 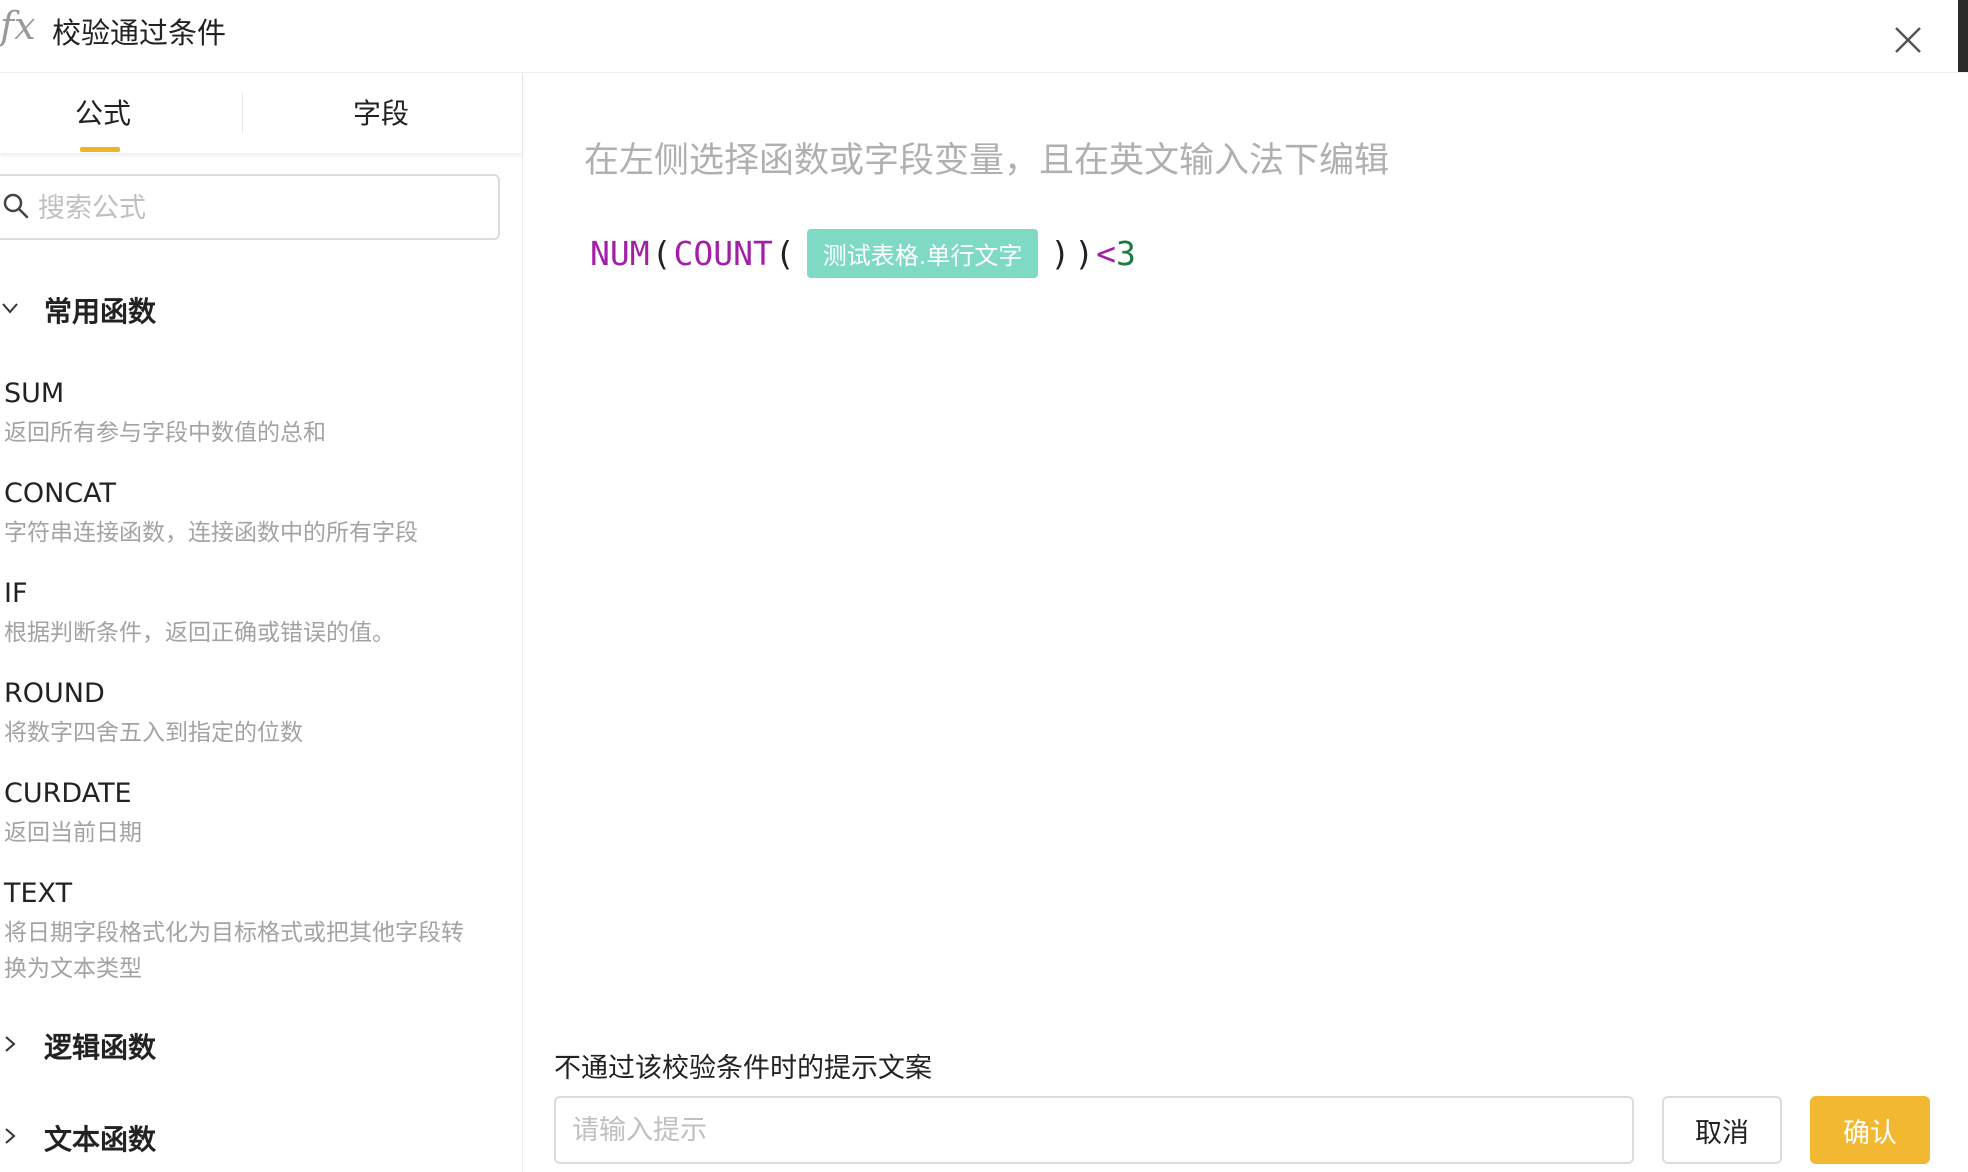 I want to click on function-desc-round: 将数字四舍五入到指定的位数, so click(x=153, y=733).